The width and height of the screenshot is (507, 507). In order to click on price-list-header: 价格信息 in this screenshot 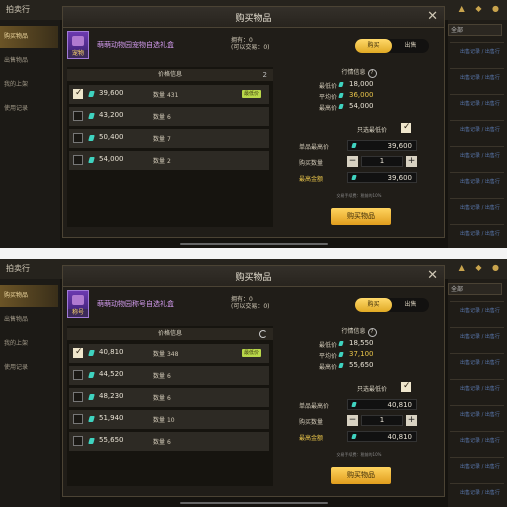, I will do `click(170, 334)`.